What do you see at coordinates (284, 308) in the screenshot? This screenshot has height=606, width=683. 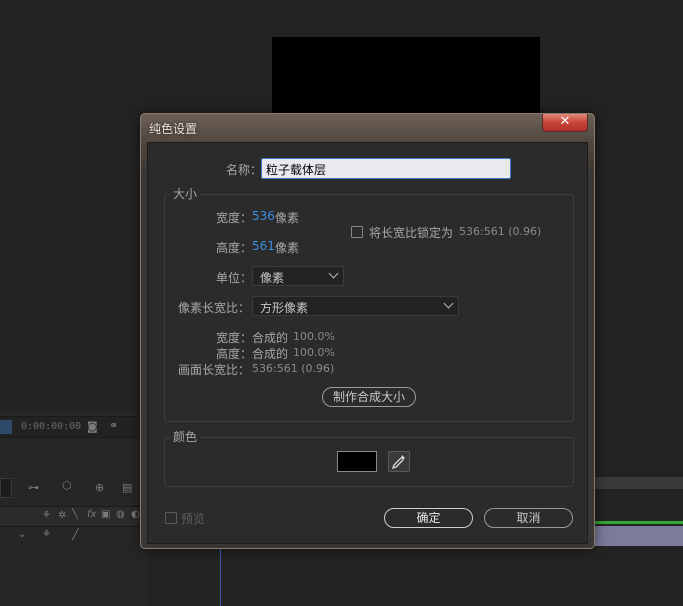 I see `pixel-aspect-value: 方形像素` at bounding box center [284, 308].